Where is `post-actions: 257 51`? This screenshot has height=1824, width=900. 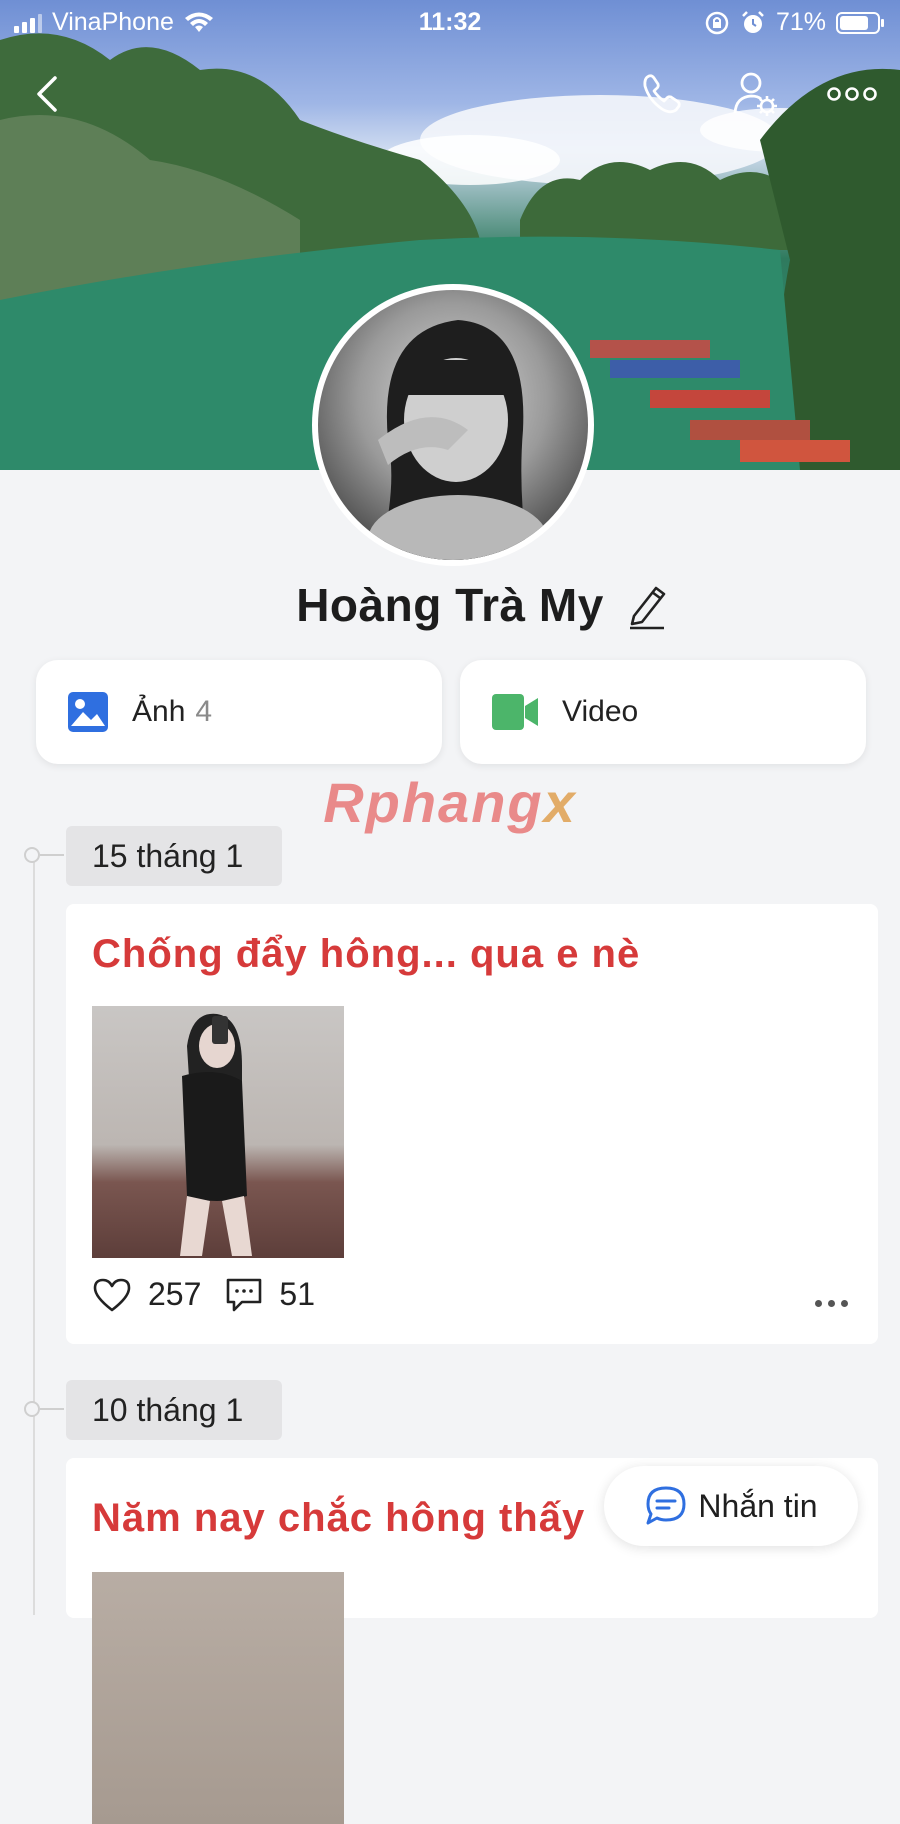 post-actions: 257 51 is located at coordinates (203, 1294).